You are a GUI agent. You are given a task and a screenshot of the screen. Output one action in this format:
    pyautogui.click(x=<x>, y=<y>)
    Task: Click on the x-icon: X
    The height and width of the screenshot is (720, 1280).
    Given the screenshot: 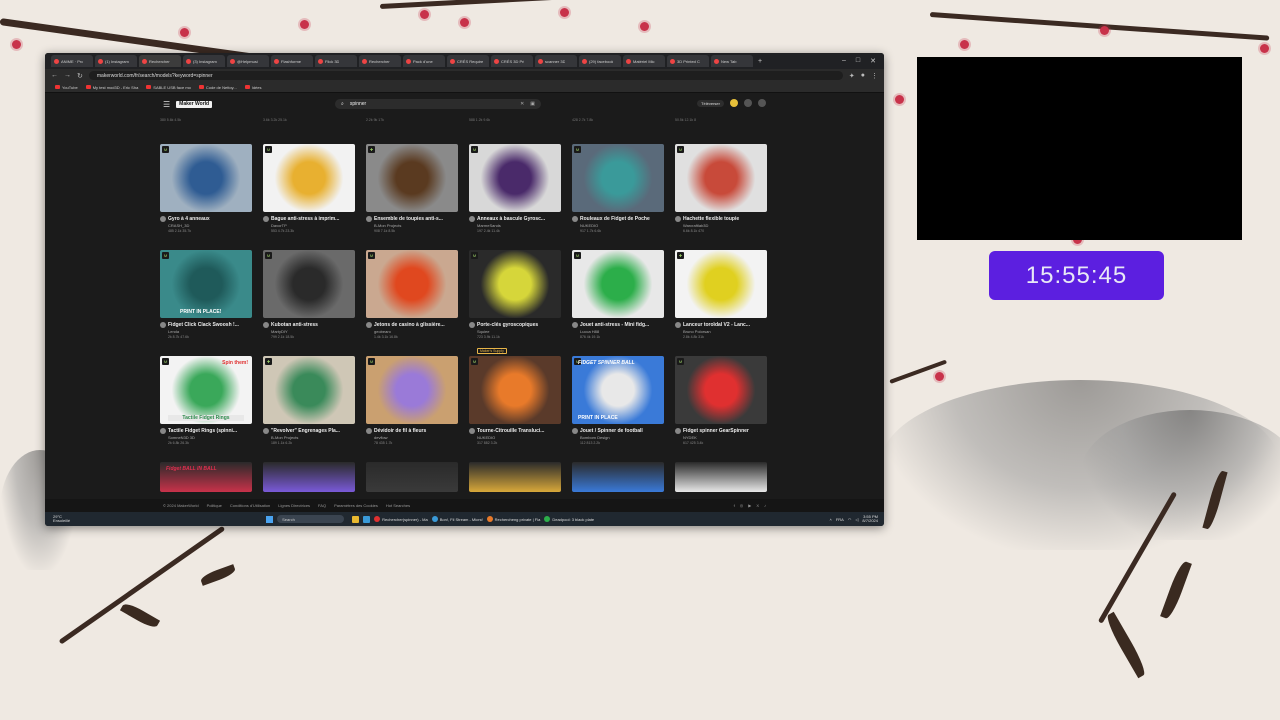 What is the action you would take?
    pyautogui.click(x=757, y=505)
    